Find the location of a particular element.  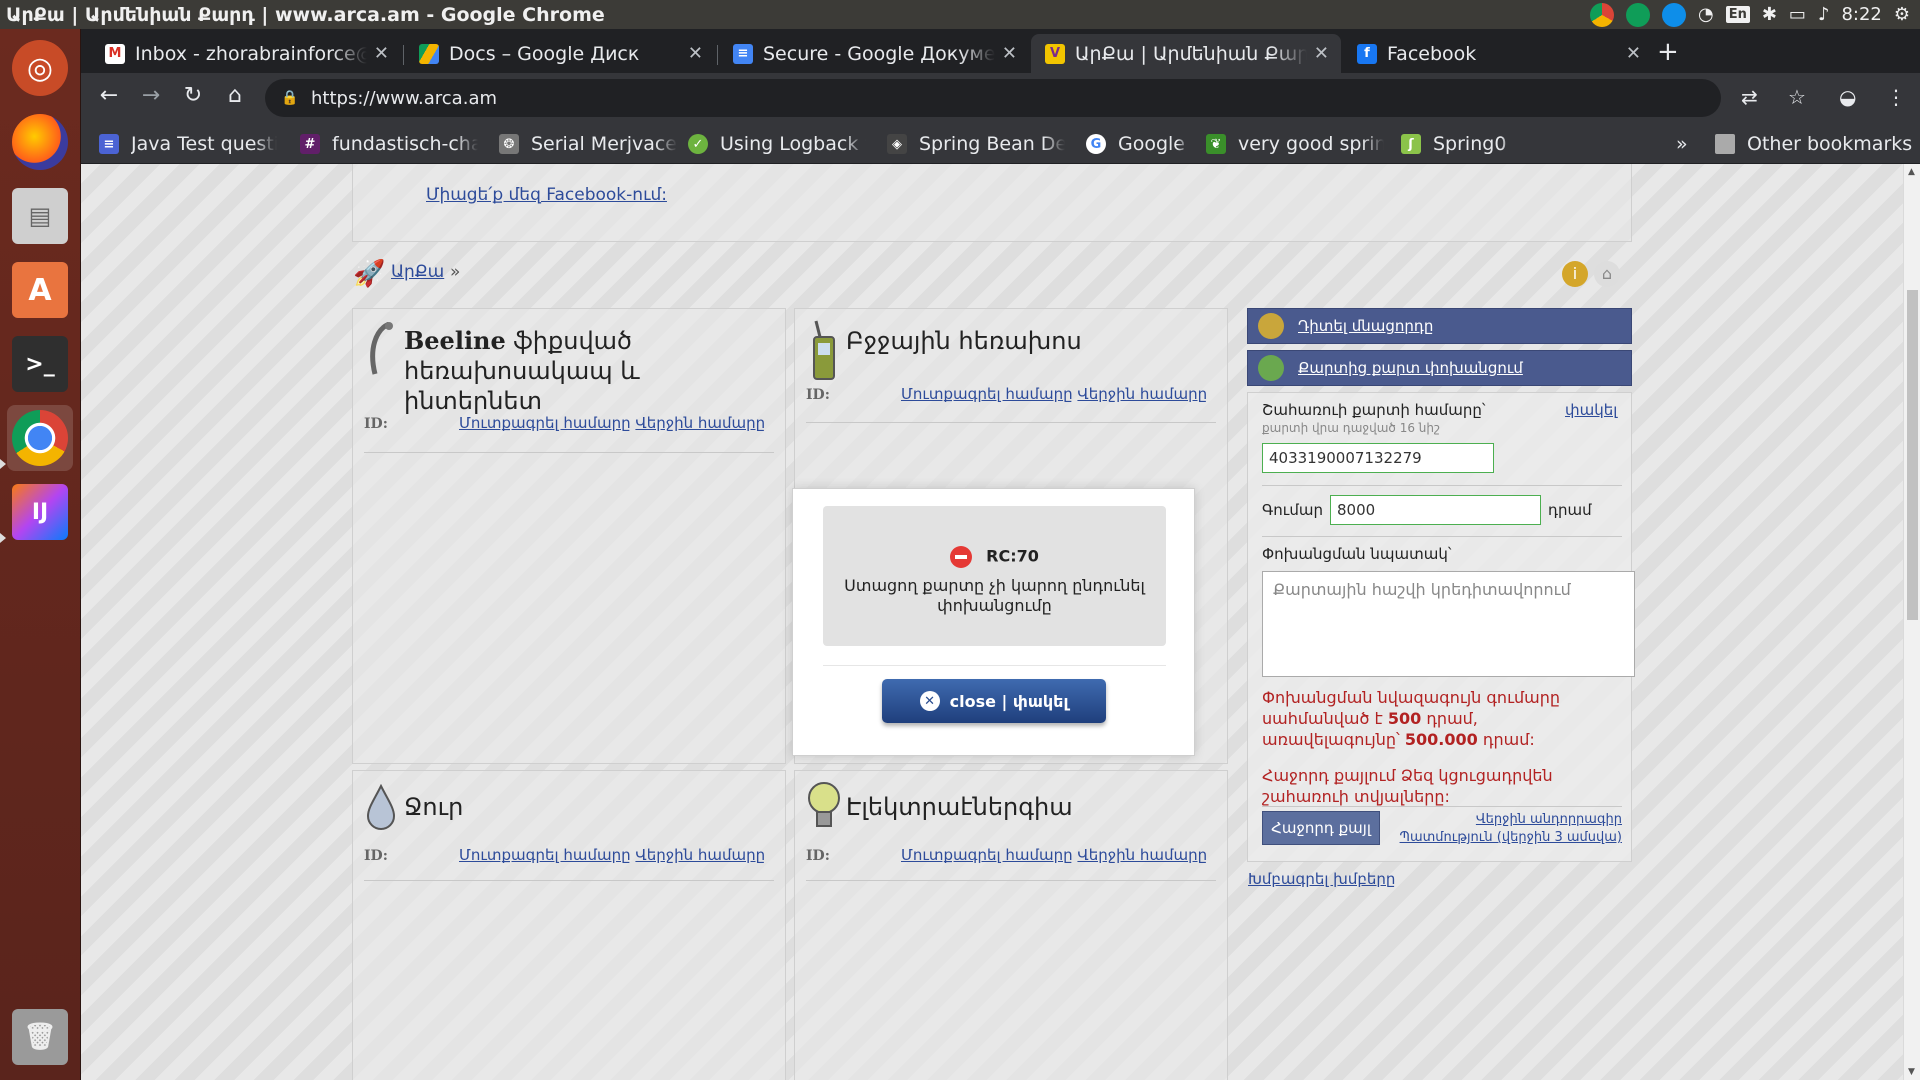

bookmark-logback: ✓ Using Logback w is located at coordinates (777, 144).